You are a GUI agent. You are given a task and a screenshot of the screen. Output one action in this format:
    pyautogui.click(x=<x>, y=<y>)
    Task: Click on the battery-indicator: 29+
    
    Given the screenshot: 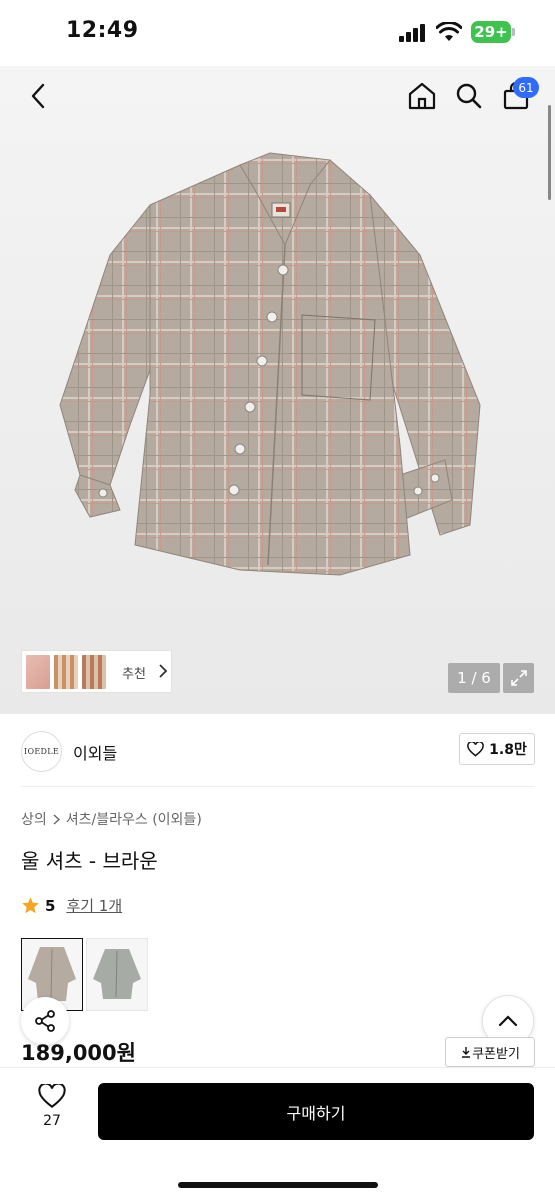 What is the action you would take?
    pyautogui.click(x=493, y=32)
    